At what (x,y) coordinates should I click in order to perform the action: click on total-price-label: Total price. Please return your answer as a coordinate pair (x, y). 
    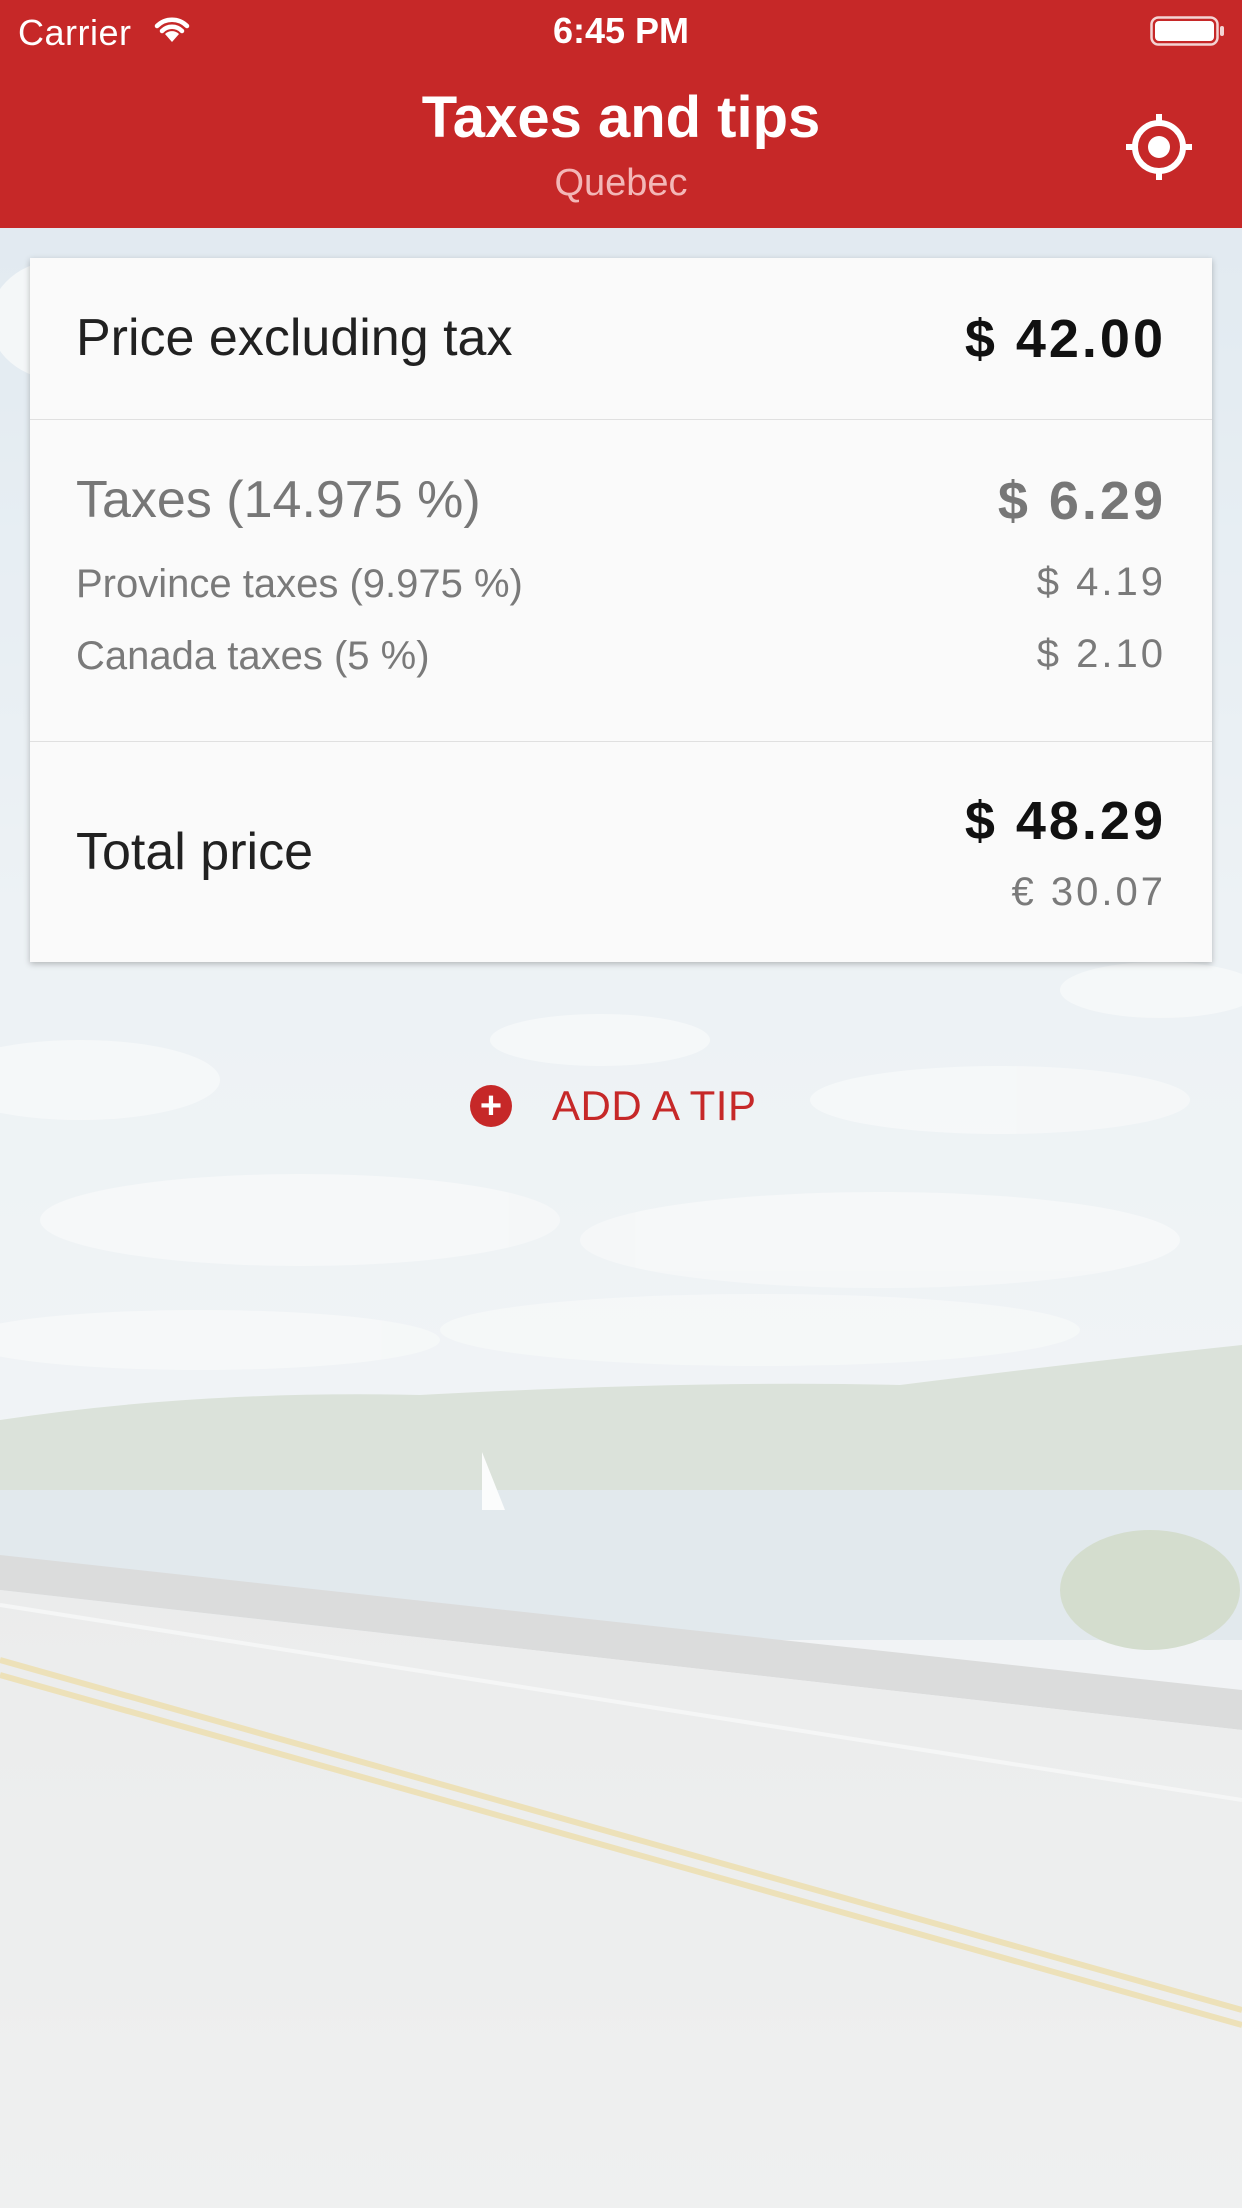
    Looking at the image, I should click on (194, 852).